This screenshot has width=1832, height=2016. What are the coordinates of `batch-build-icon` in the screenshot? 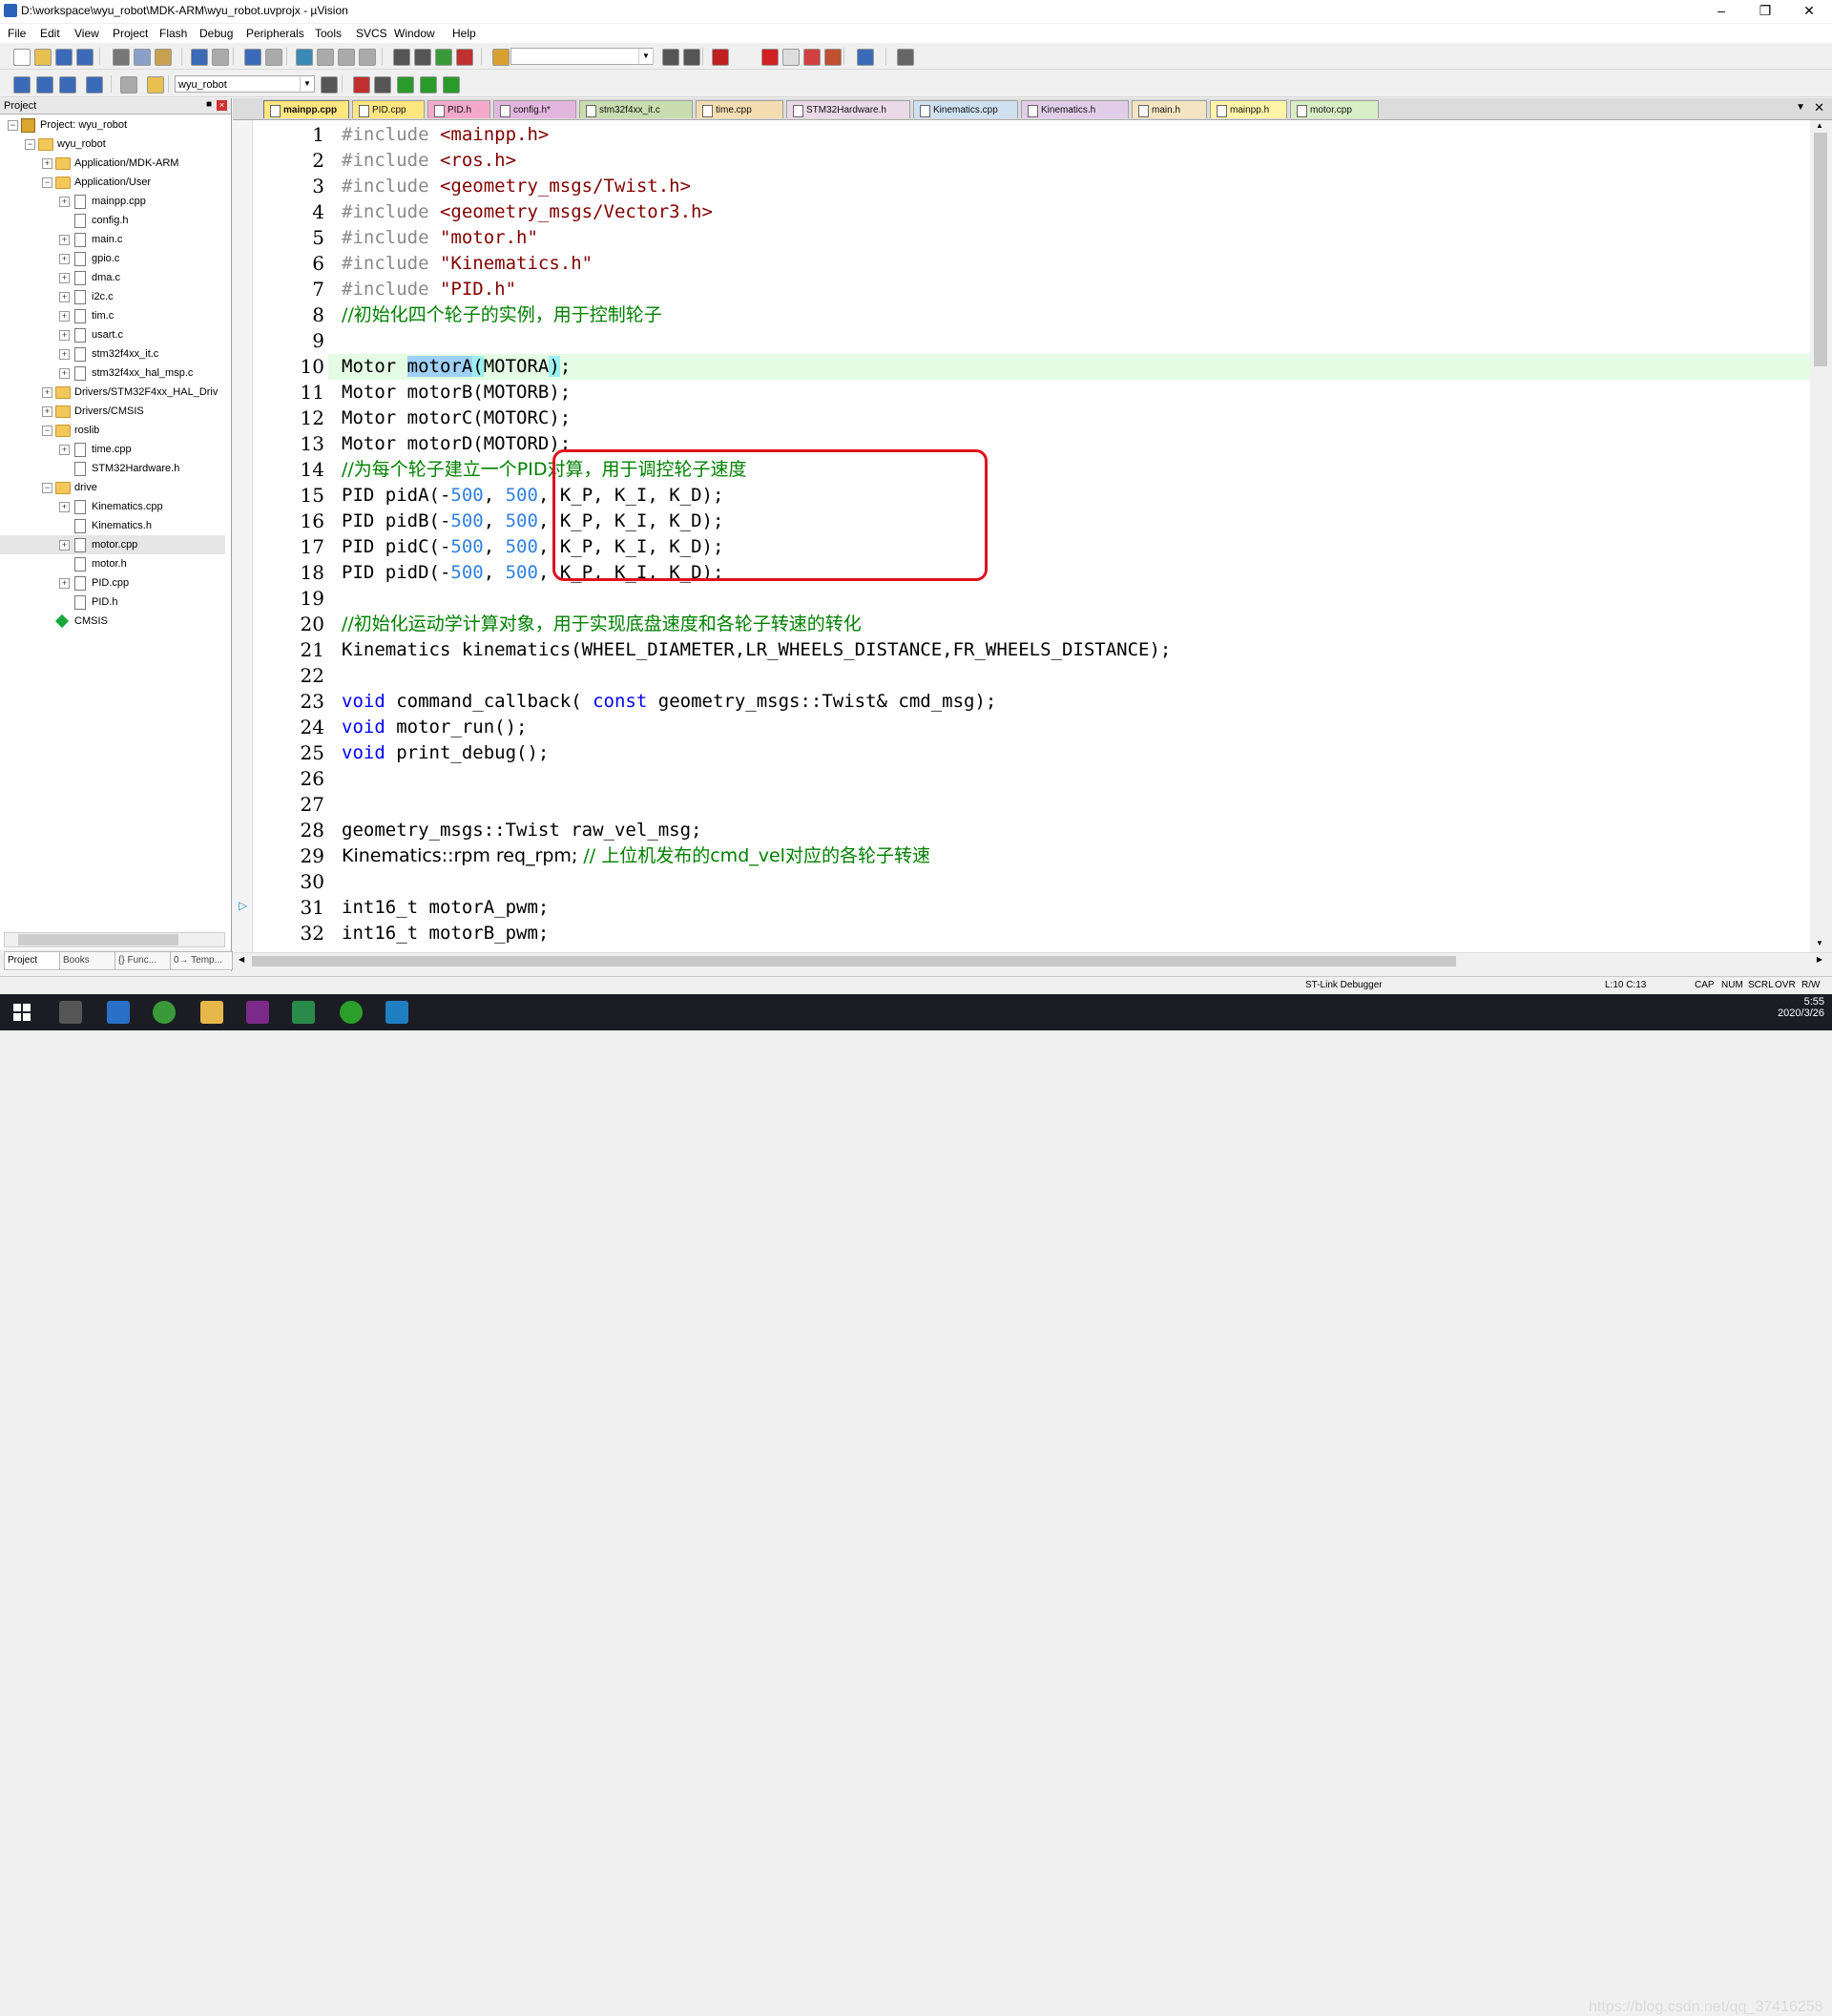 It's located at (94, 85).